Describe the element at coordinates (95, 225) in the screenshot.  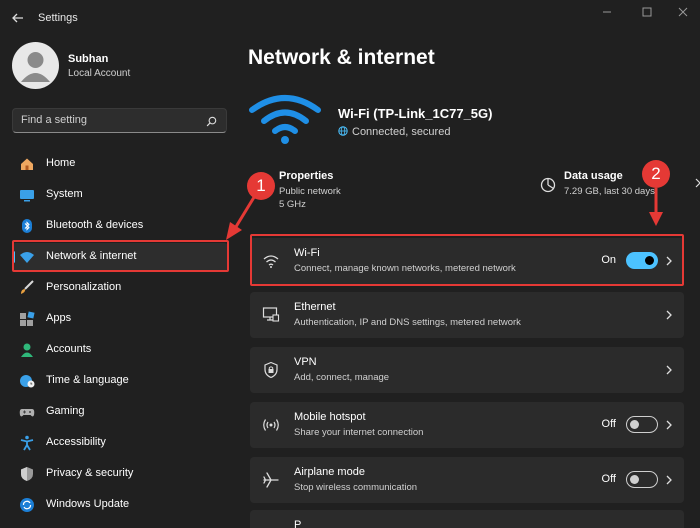
I see `sidebar-item-label: Bluetooth & devices` at that location.